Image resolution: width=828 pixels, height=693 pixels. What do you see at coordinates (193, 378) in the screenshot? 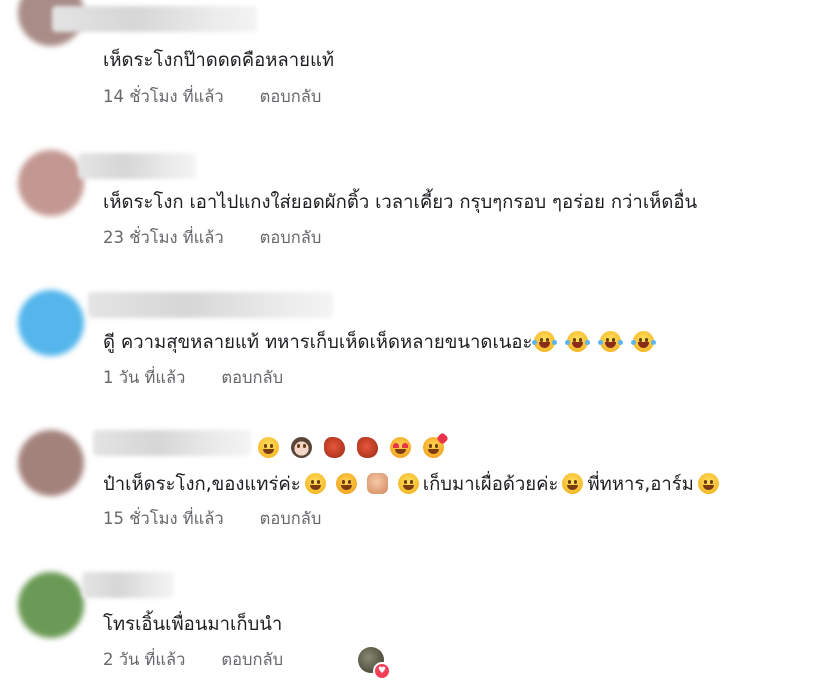
I see `comment-meta: 1 วัน ที่แล้ว ตอบกลับ` at bounding box center [193, 378].